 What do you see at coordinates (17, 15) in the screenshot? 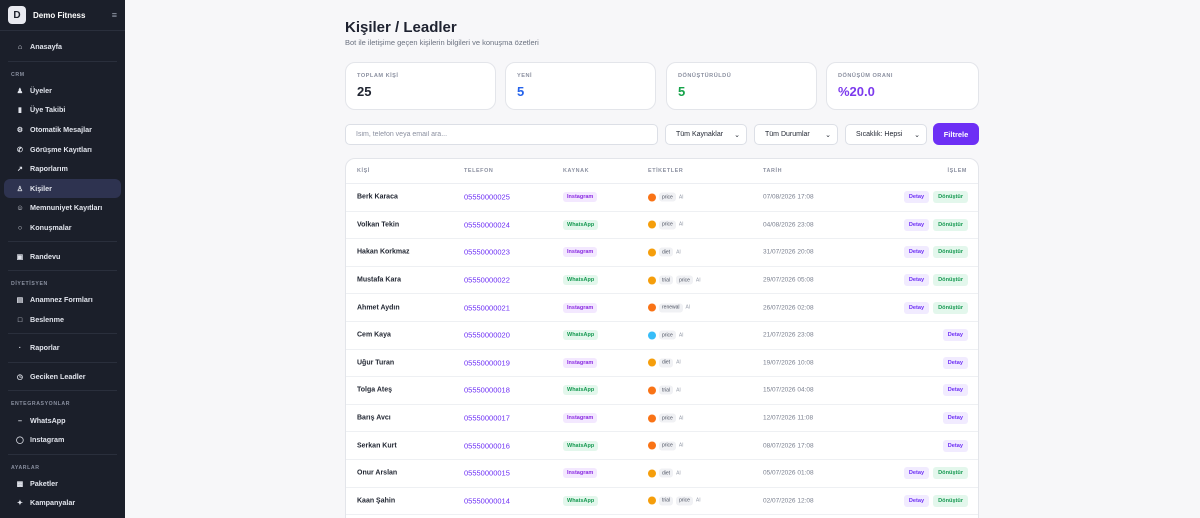
I see `app-logo: D` at bounding box center [17, 15].